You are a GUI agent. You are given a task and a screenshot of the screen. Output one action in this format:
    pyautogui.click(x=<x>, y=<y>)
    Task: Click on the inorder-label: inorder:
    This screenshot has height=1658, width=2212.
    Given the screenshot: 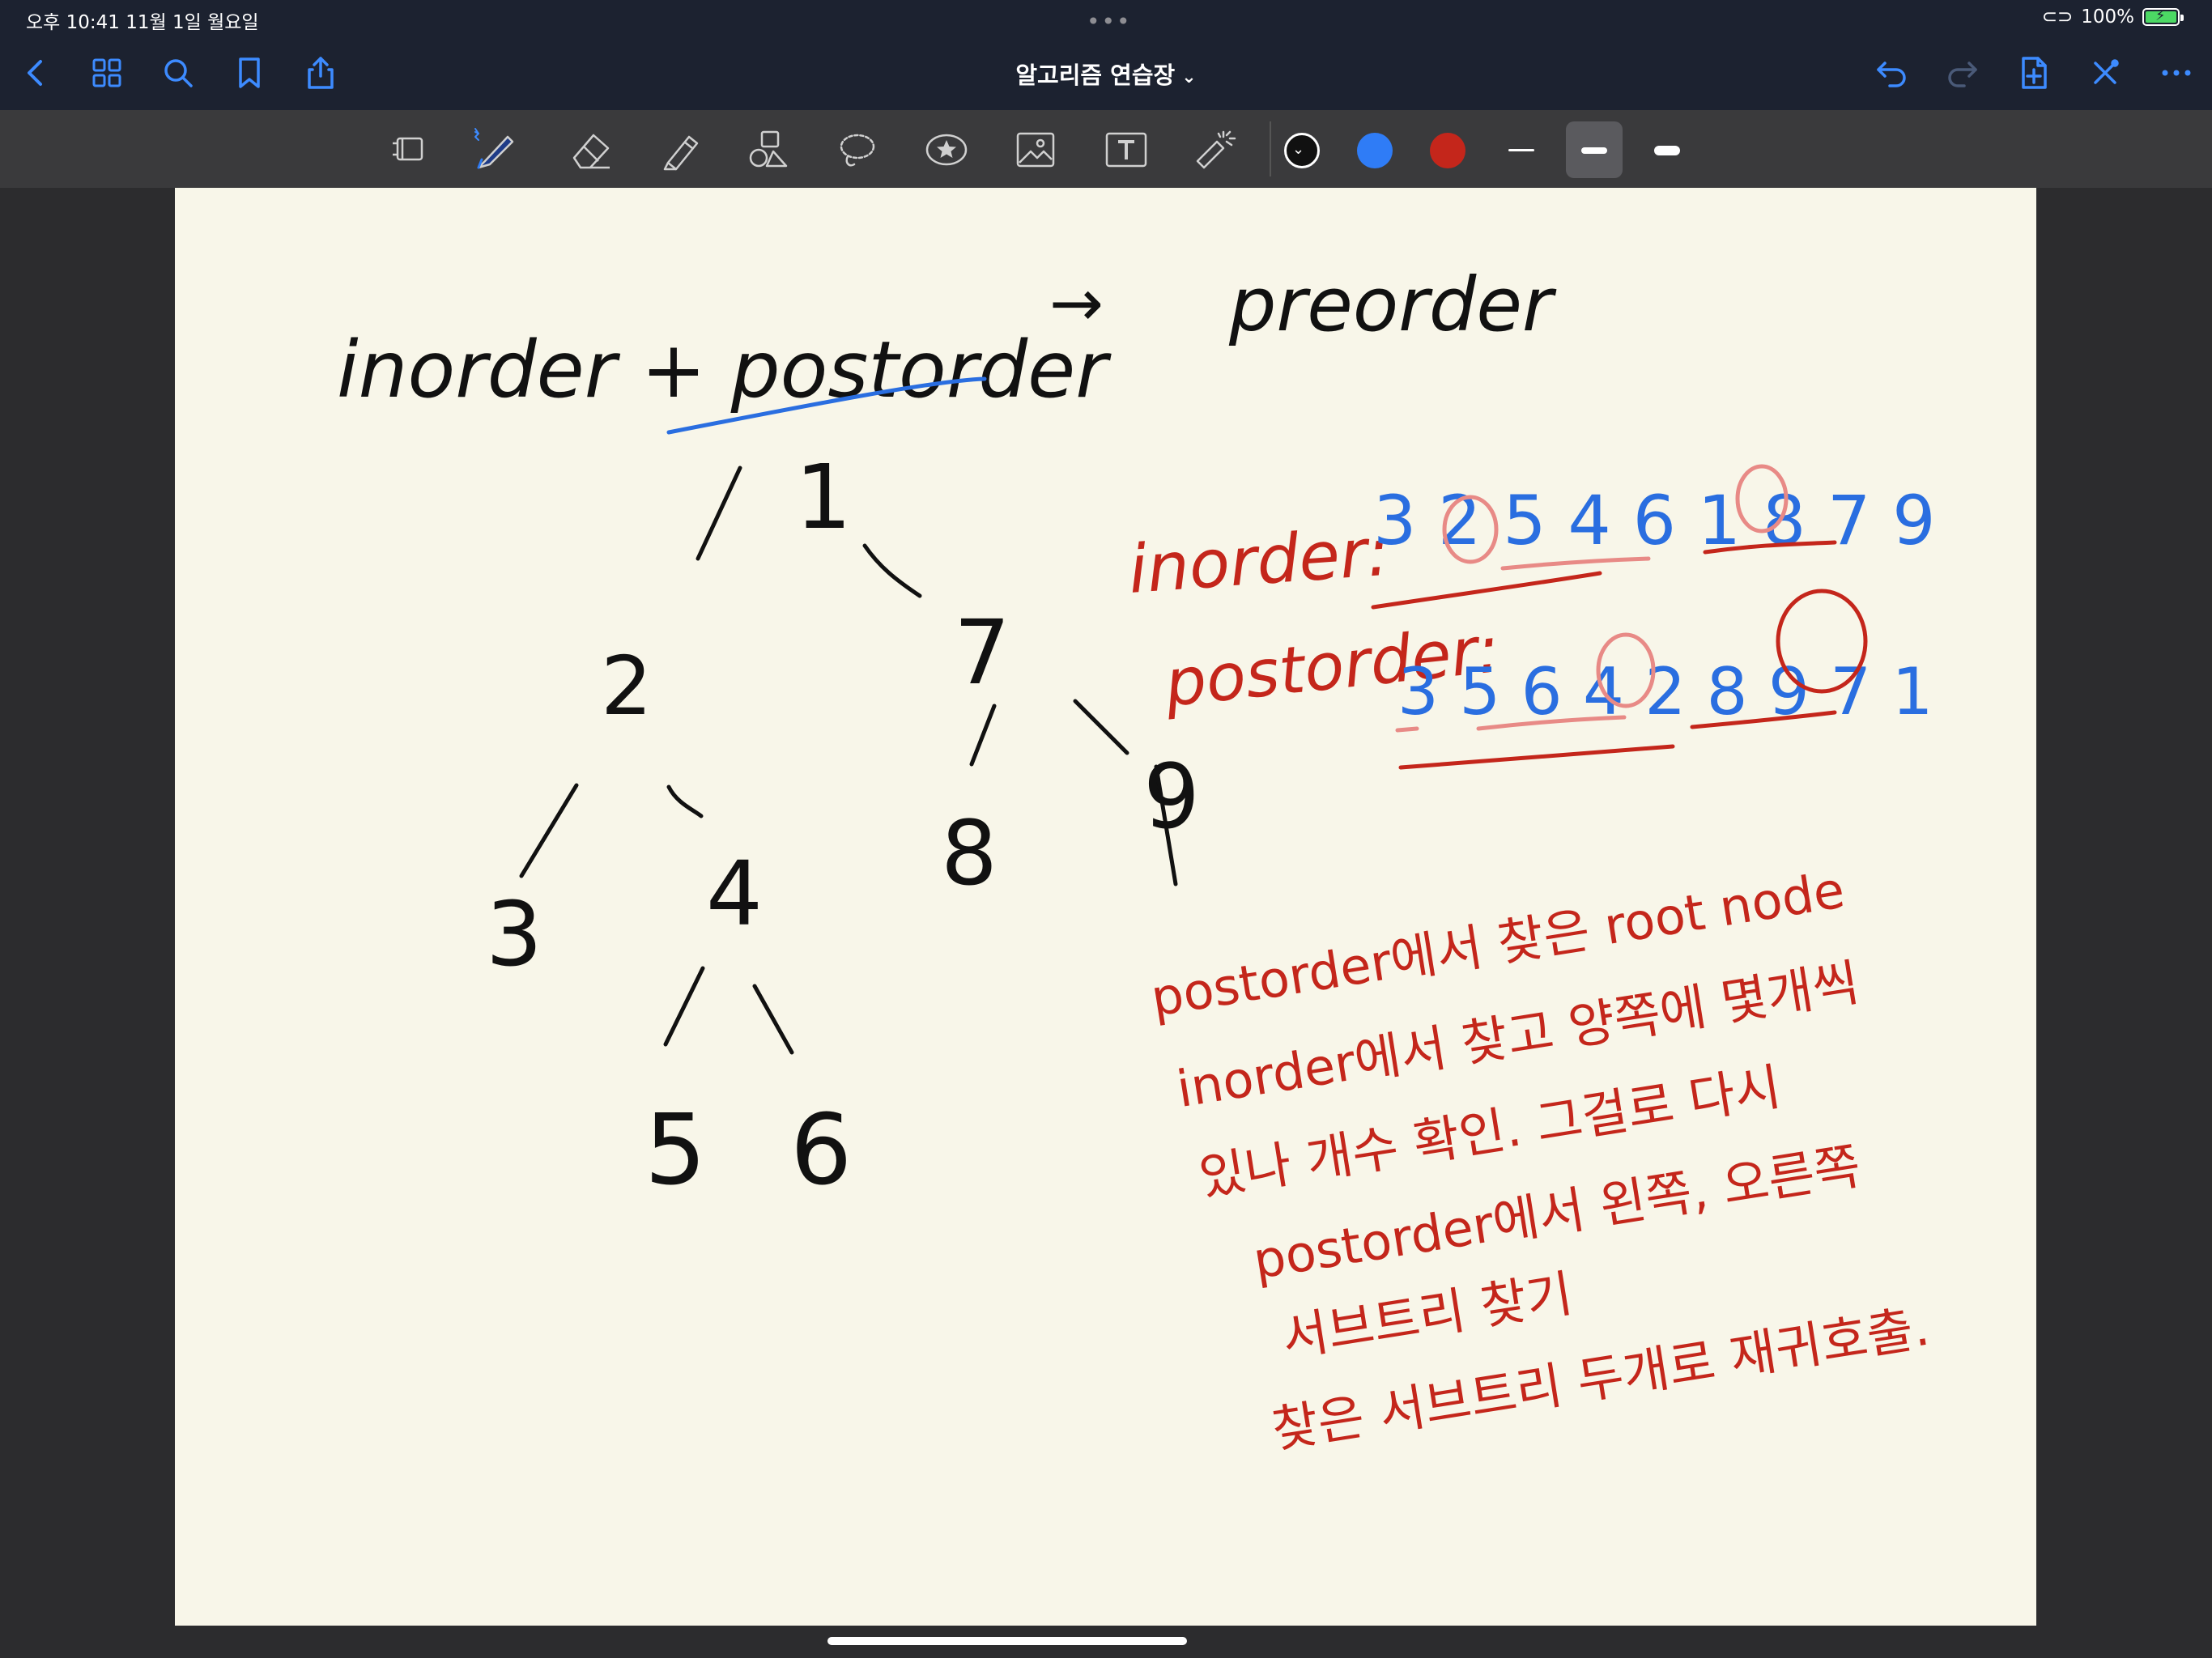 What is the action you would take?
    pyautogui.click(x=1259, y=561)
    